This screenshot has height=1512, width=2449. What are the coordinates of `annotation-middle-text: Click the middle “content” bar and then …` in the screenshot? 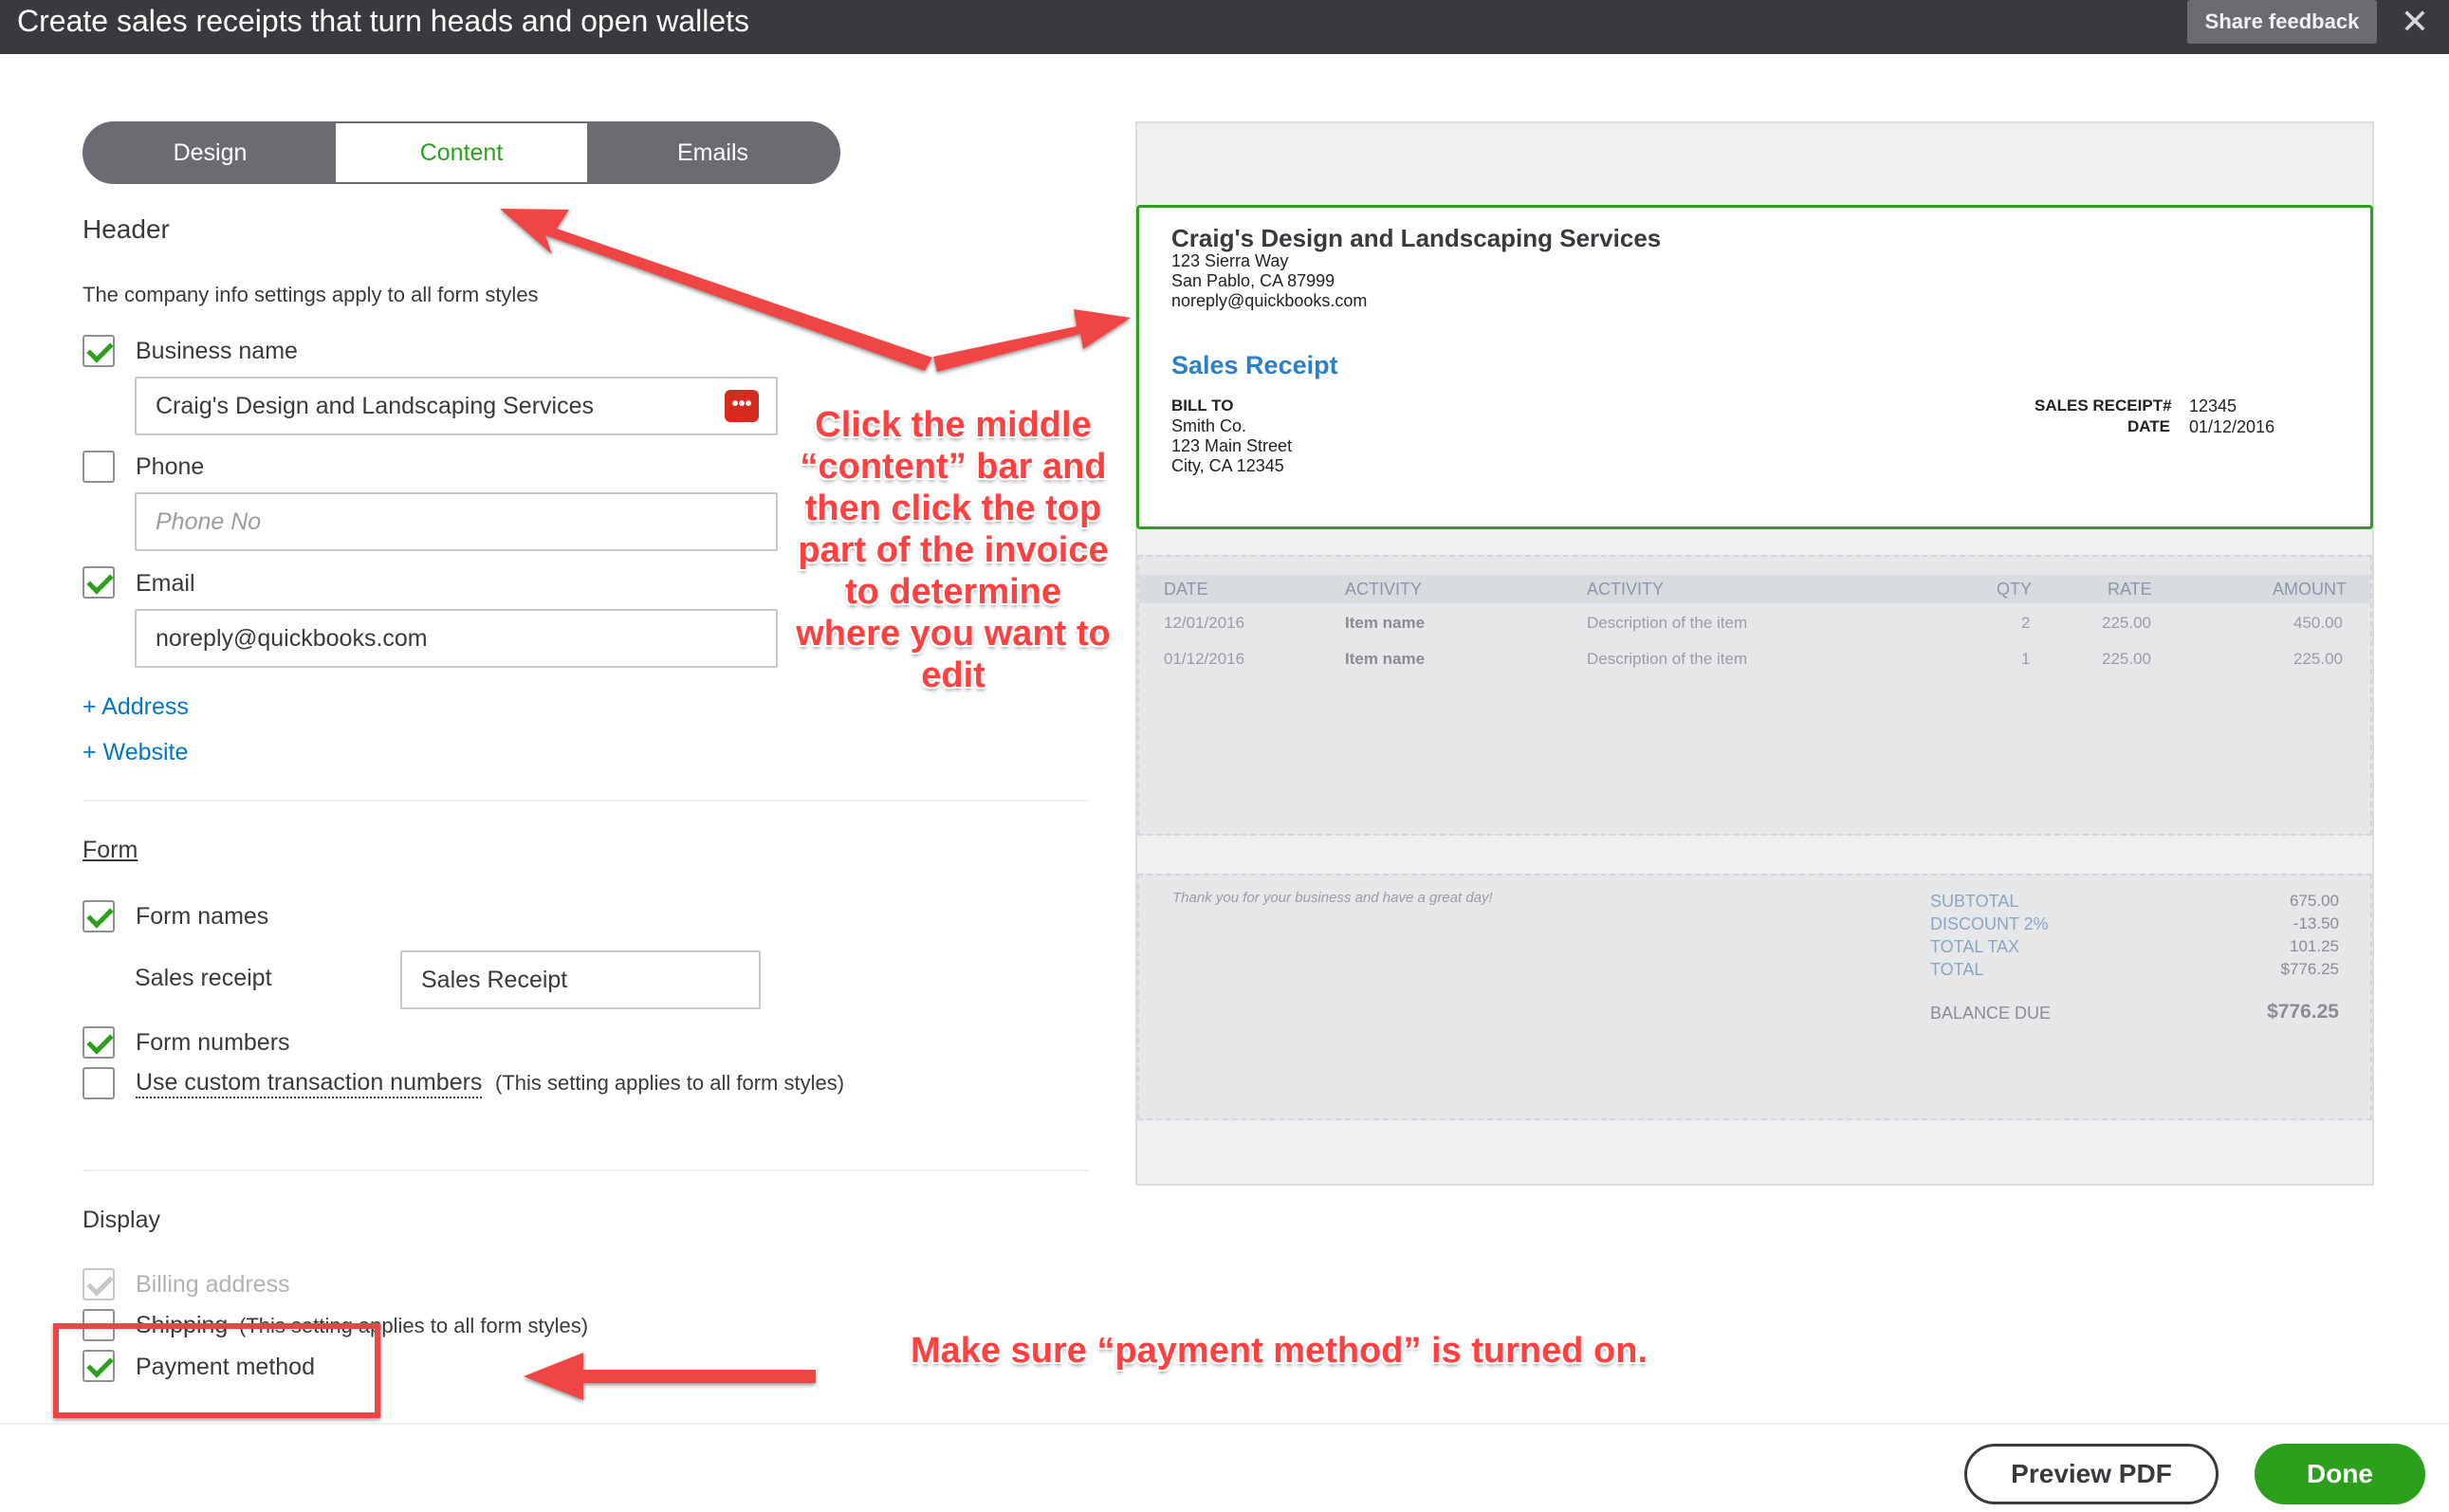 It's located at (953, 550).